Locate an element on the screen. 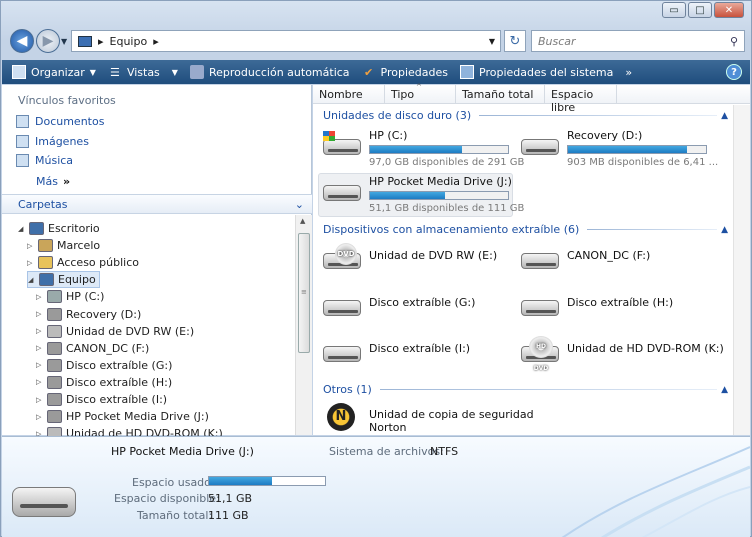 The width and height of the screenshot is (752, 537). organize-button: Organizar ▼ is located at coordinates (52, 72).